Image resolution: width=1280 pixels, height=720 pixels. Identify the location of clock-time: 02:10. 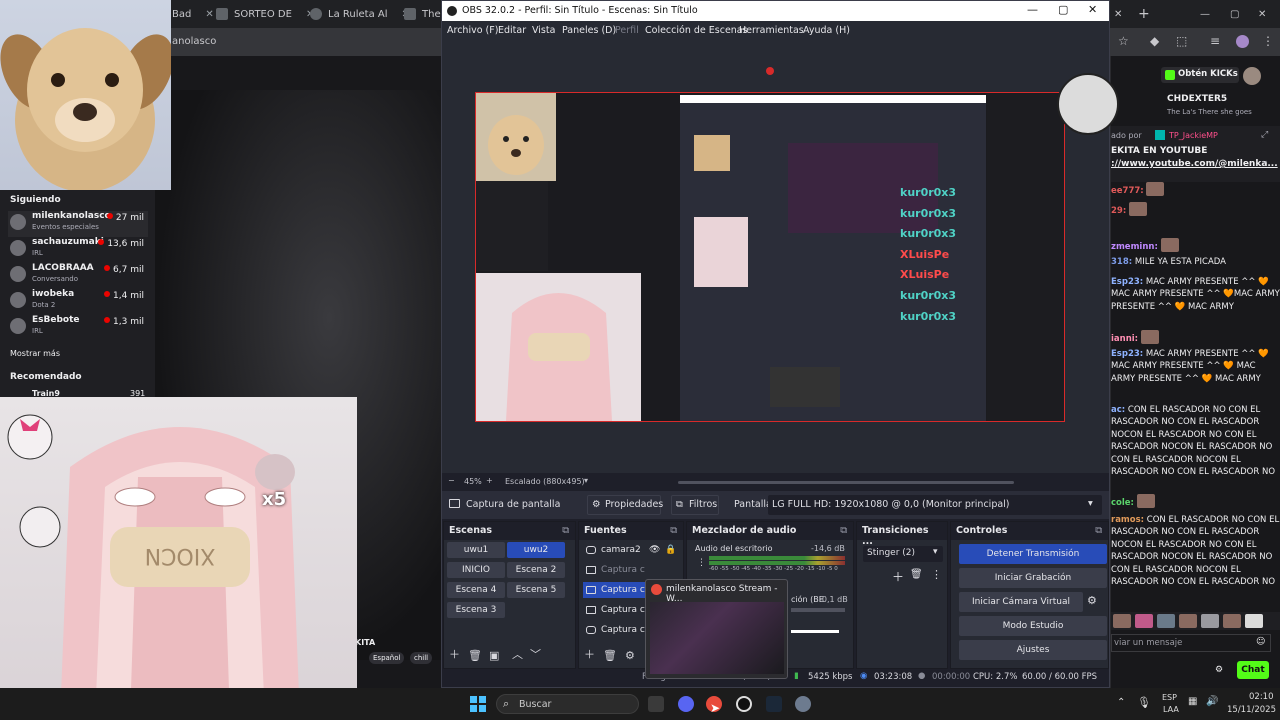
(1261, 697).